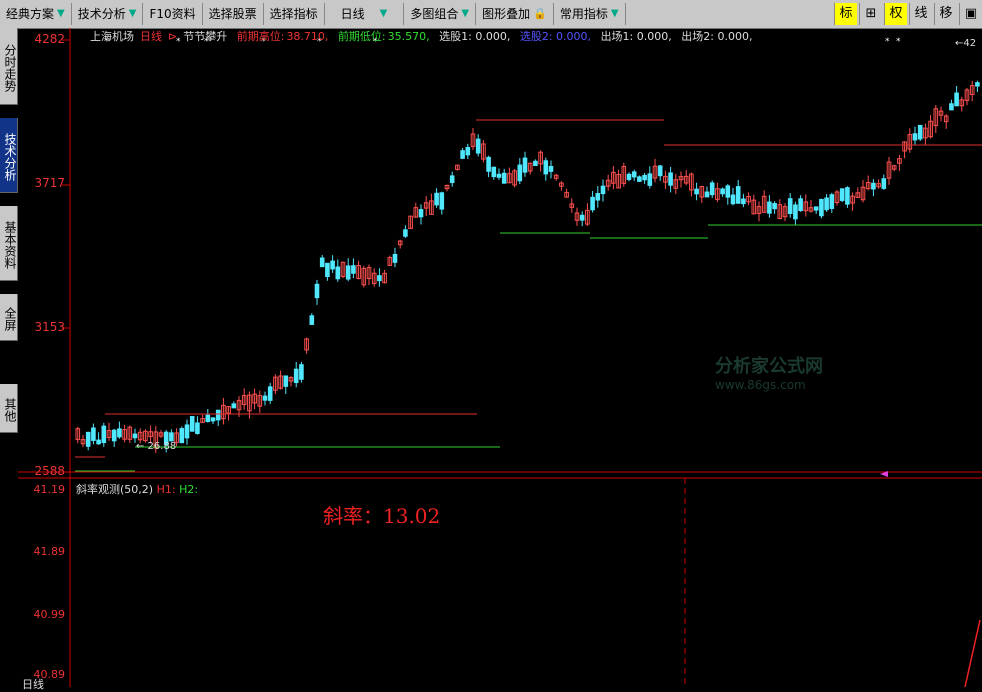 The width and height of the screenshot is (982, 692). I want to click on low-marker: ← 26.88, so click(156, 446).